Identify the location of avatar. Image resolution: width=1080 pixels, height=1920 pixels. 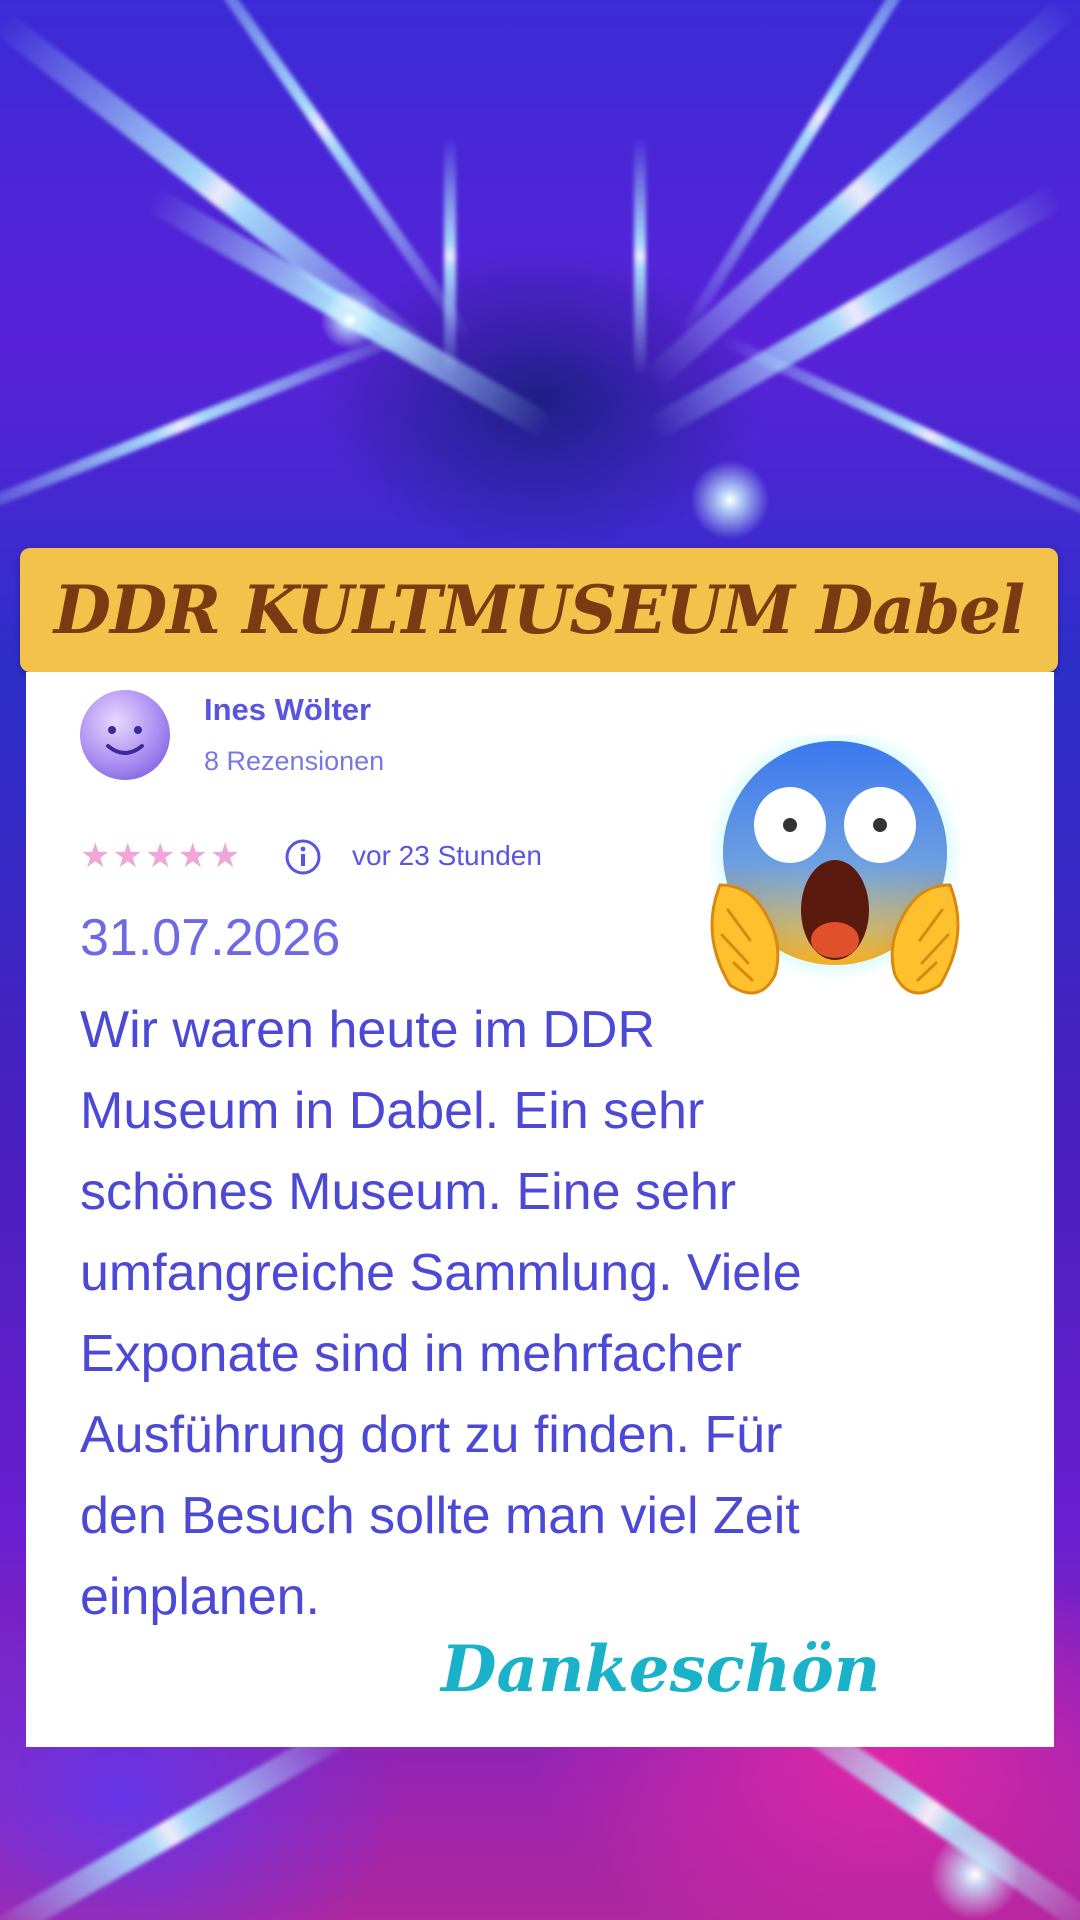
(125, 735).